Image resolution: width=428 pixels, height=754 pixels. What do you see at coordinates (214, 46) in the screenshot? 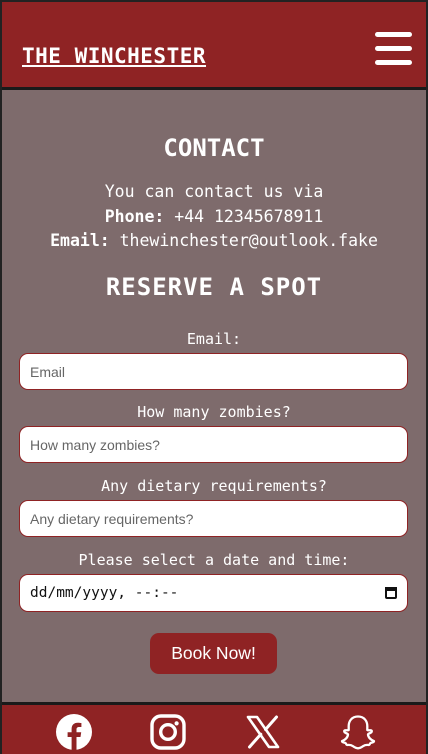
I see `site-header: THE WINCHESTER` at bounding box center [214, 46].